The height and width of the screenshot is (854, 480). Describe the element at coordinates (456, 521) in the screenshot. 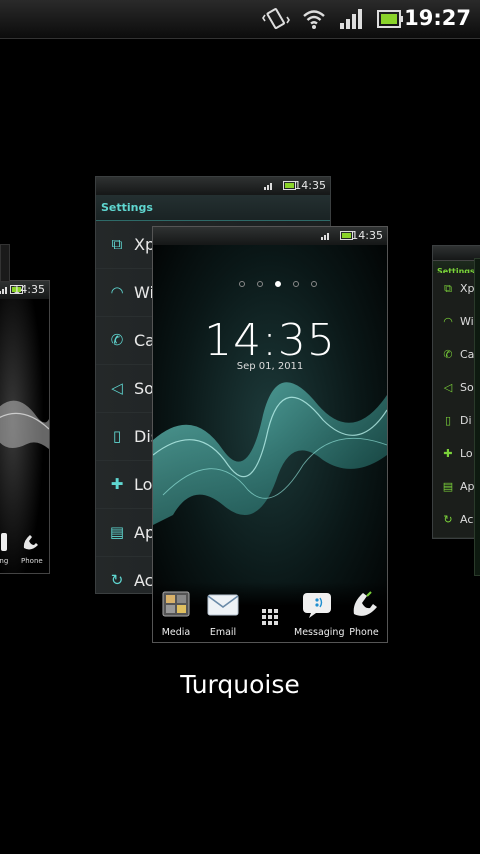

I see `settings-row: ↻ Ac` at that location.